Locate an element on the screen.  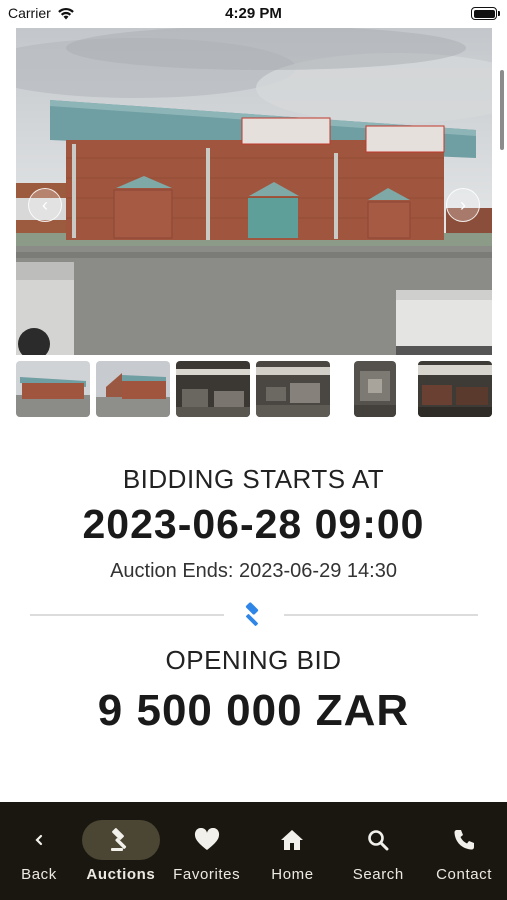
tab-favorites-label: Favorites is located at coordinates (207, 874).